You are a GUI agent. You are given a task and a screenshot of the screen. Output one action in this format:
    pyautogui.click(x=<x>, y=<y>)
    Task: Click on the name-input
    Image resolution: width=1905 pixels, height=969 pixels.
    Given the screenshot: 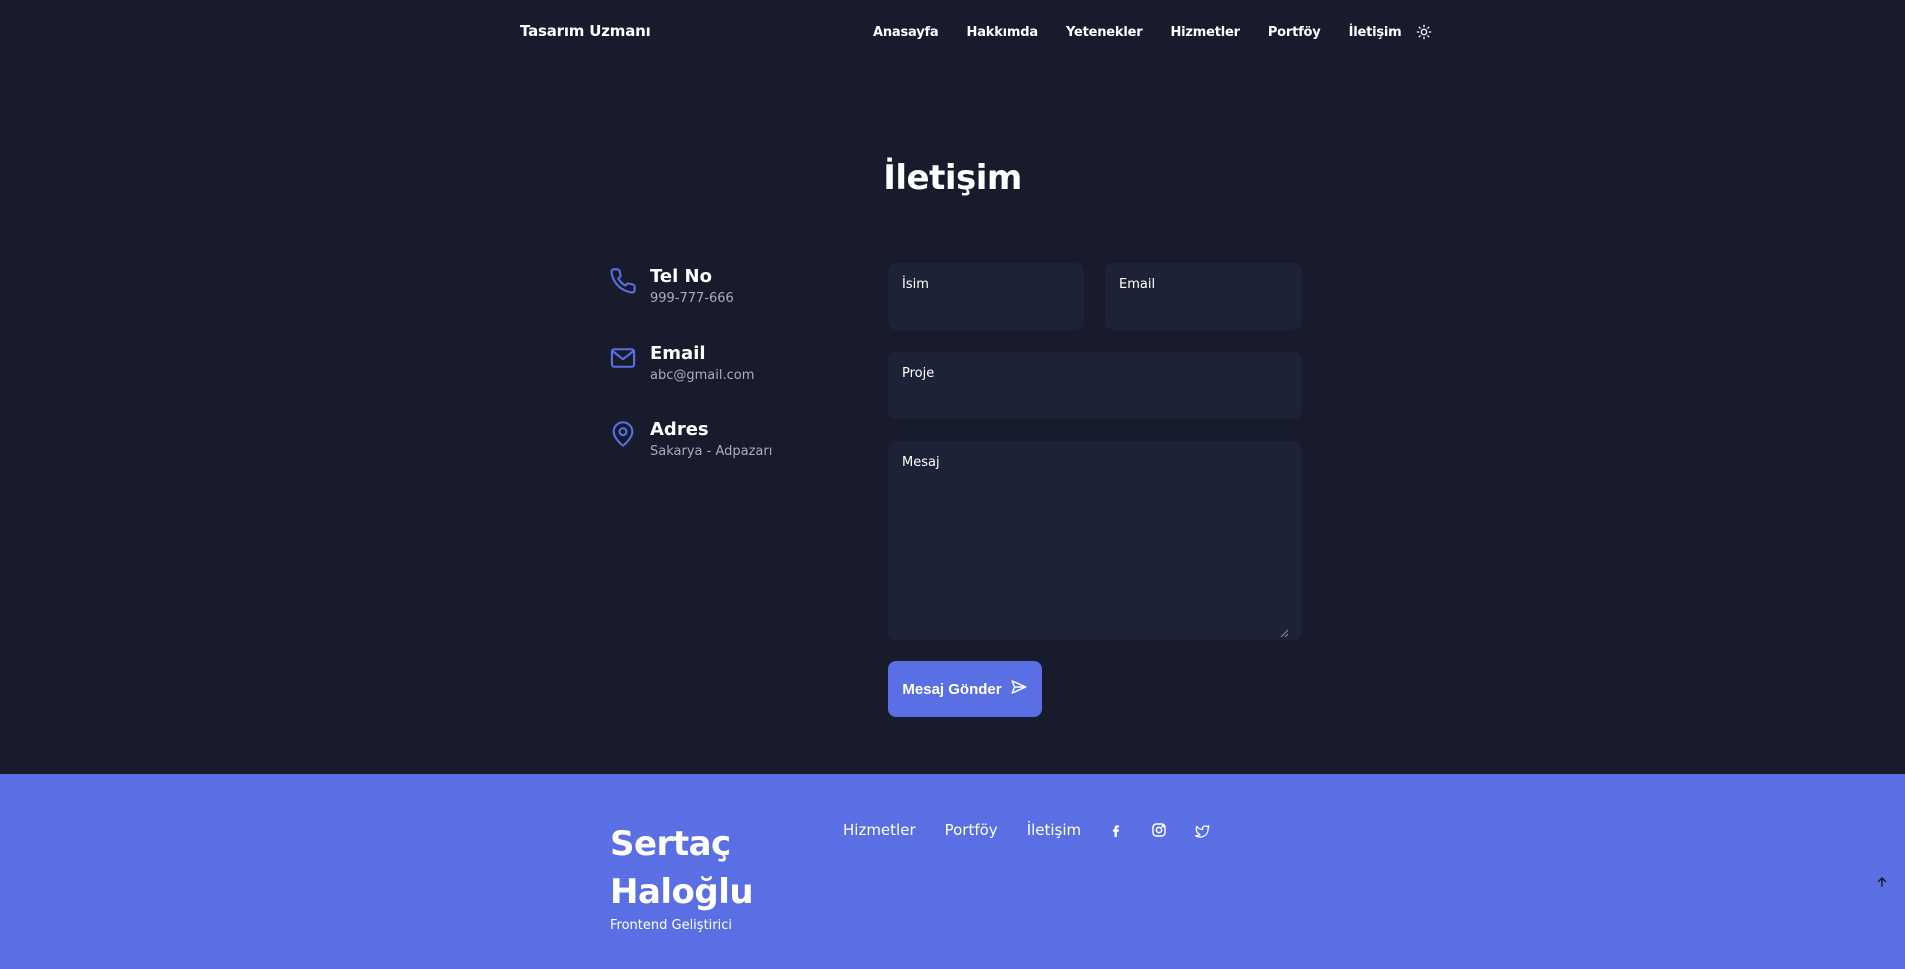 What is the action you would take?
    pyautogui.click(x=986, y=296)
    